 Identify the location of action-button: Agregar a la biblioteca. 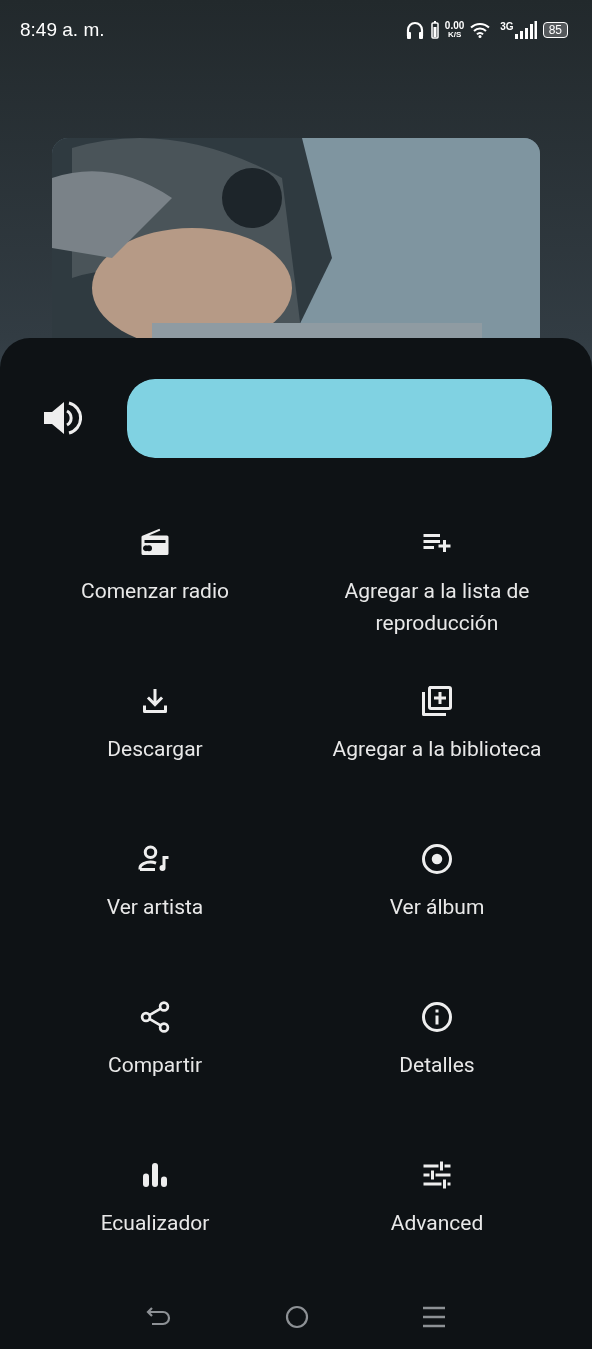
(437, 731).